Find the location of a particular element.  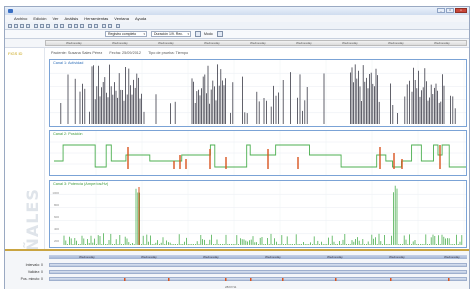

overview-row-validity is located at coordinates (258, 272).